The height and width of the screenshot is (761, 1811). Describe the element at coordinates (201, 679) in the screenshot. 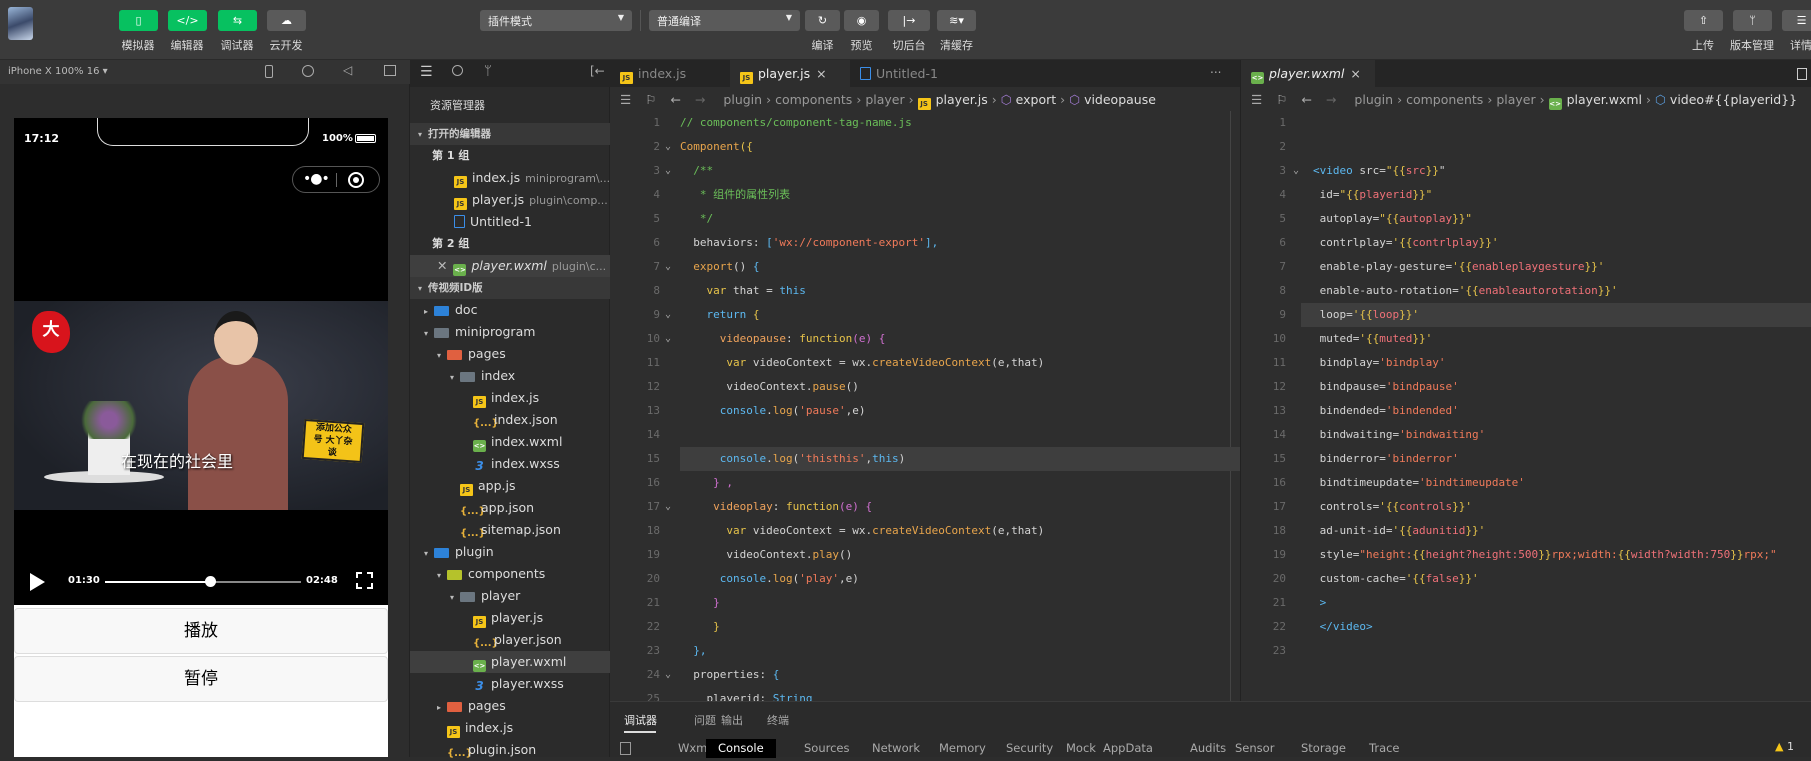

I see `pause-button: 暂停` at that location.